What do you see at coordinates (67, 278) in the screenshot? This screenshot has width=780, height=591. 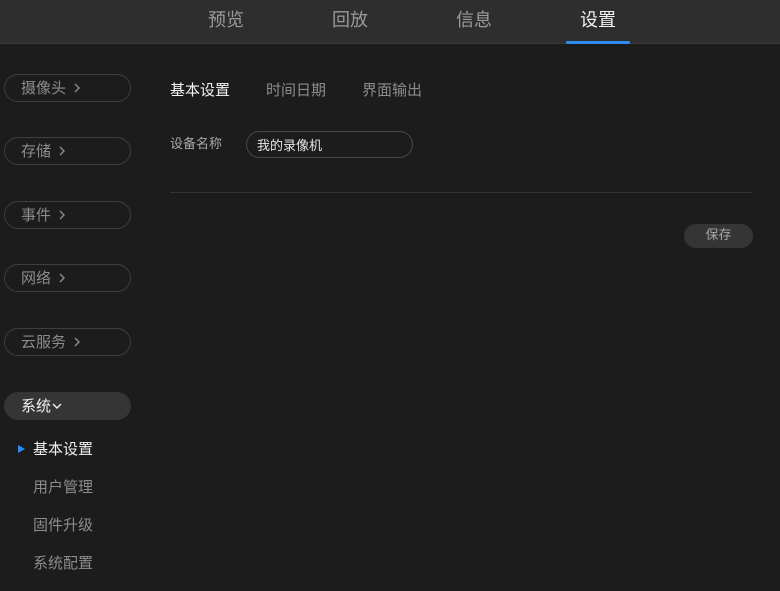 I see `sidebar-item-network: 网络` at bounding box center [67, 278].